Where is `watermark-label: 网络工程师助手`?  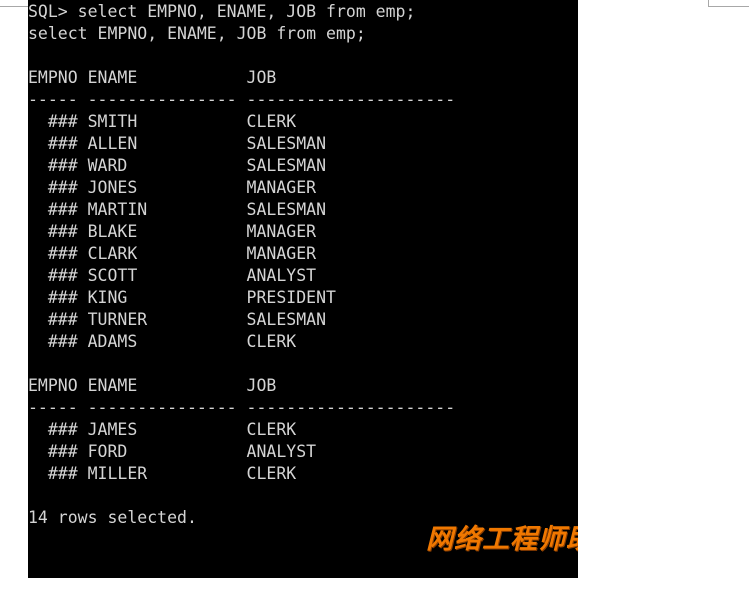 watermark-label: 网络工程师助手 is located at coordinates (502, 539).